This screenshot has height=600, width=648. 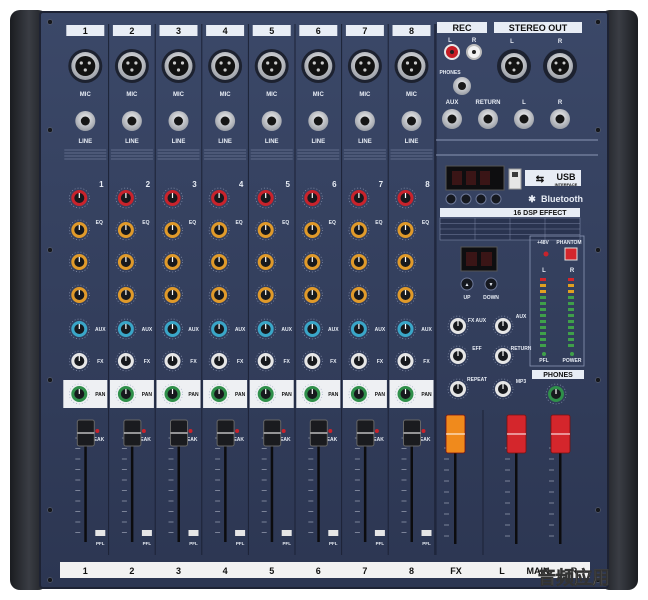 I want to click on power-led, so click(x=572, y=354).